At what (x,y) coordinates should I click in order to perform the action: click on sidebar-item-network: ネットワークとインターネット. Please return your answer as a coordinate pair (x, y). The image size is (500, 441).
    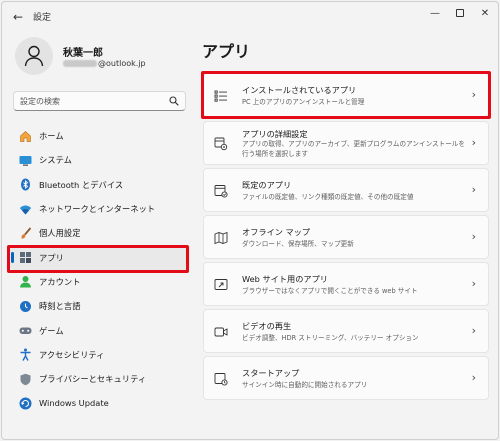
    Looking at the image, I should click on (100, 209).